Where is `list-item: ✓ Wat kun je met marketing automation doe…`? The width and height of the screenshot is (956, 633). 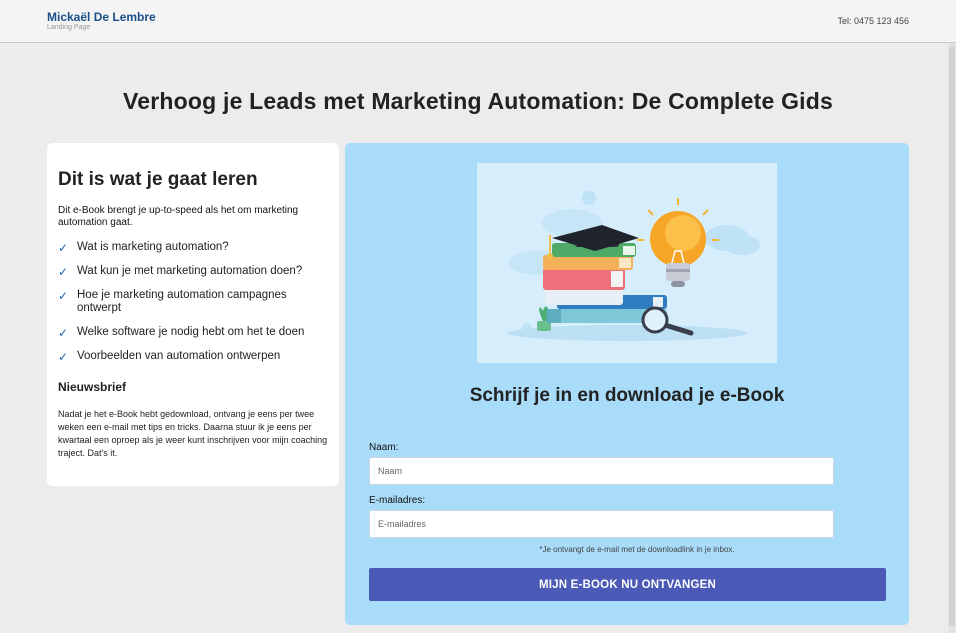
list-item: ✓ Wat kun je met marketing automation doe… is located at coordinates (193, 272).